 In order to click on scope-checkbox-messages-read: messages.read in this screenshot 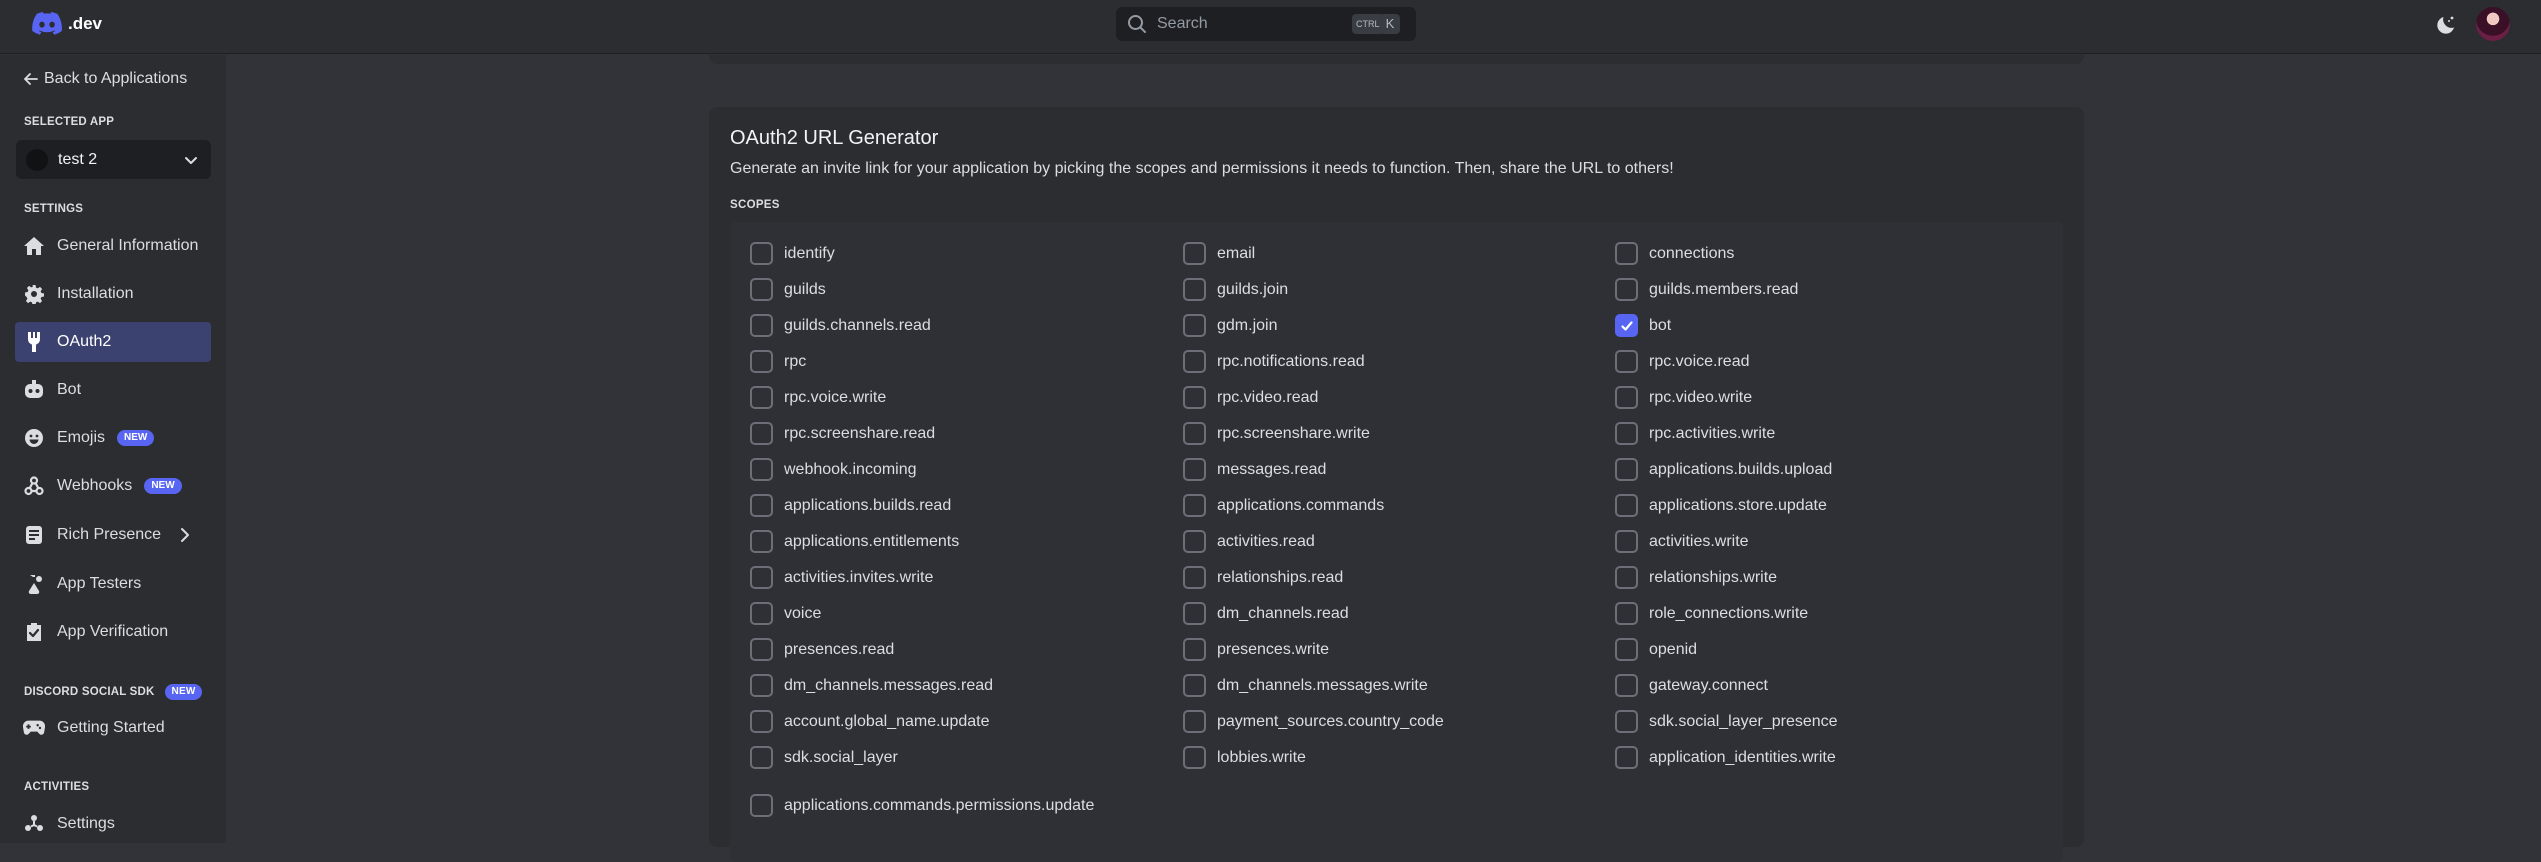, I will do `click(1254, 469)`.